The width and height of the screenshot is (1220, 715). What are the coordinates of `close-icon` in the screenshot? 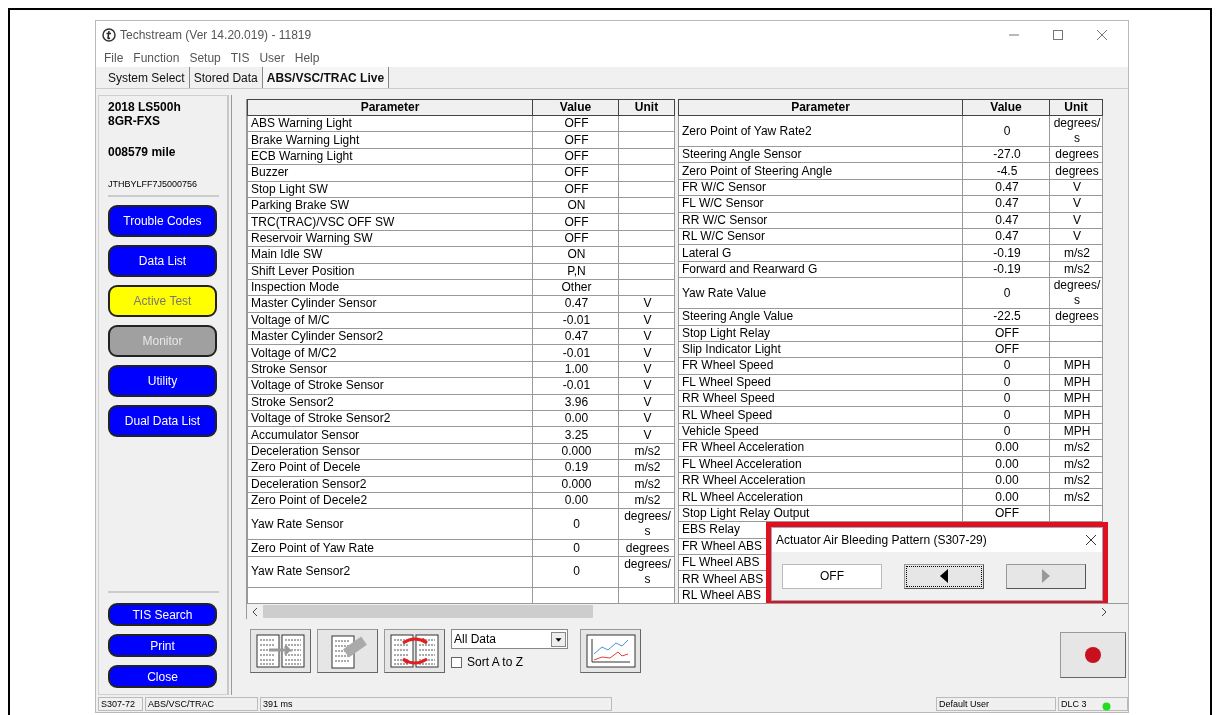 It's located at (1091, 540).